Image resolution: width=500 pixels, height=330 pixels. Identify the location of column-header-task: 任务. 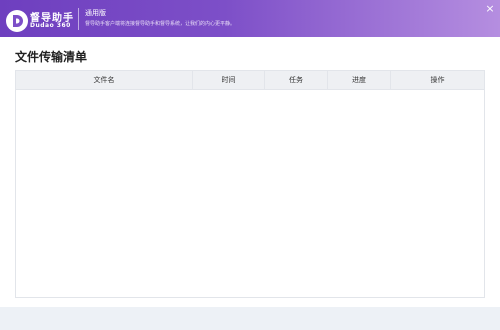
(296, 80).